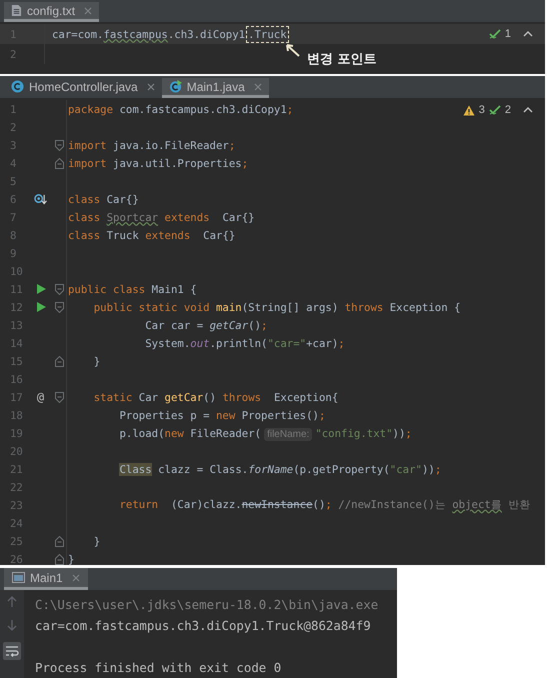 The width and height of the screenshot is (547, 678). I want to click on callout-arrow, so click(293, 50).